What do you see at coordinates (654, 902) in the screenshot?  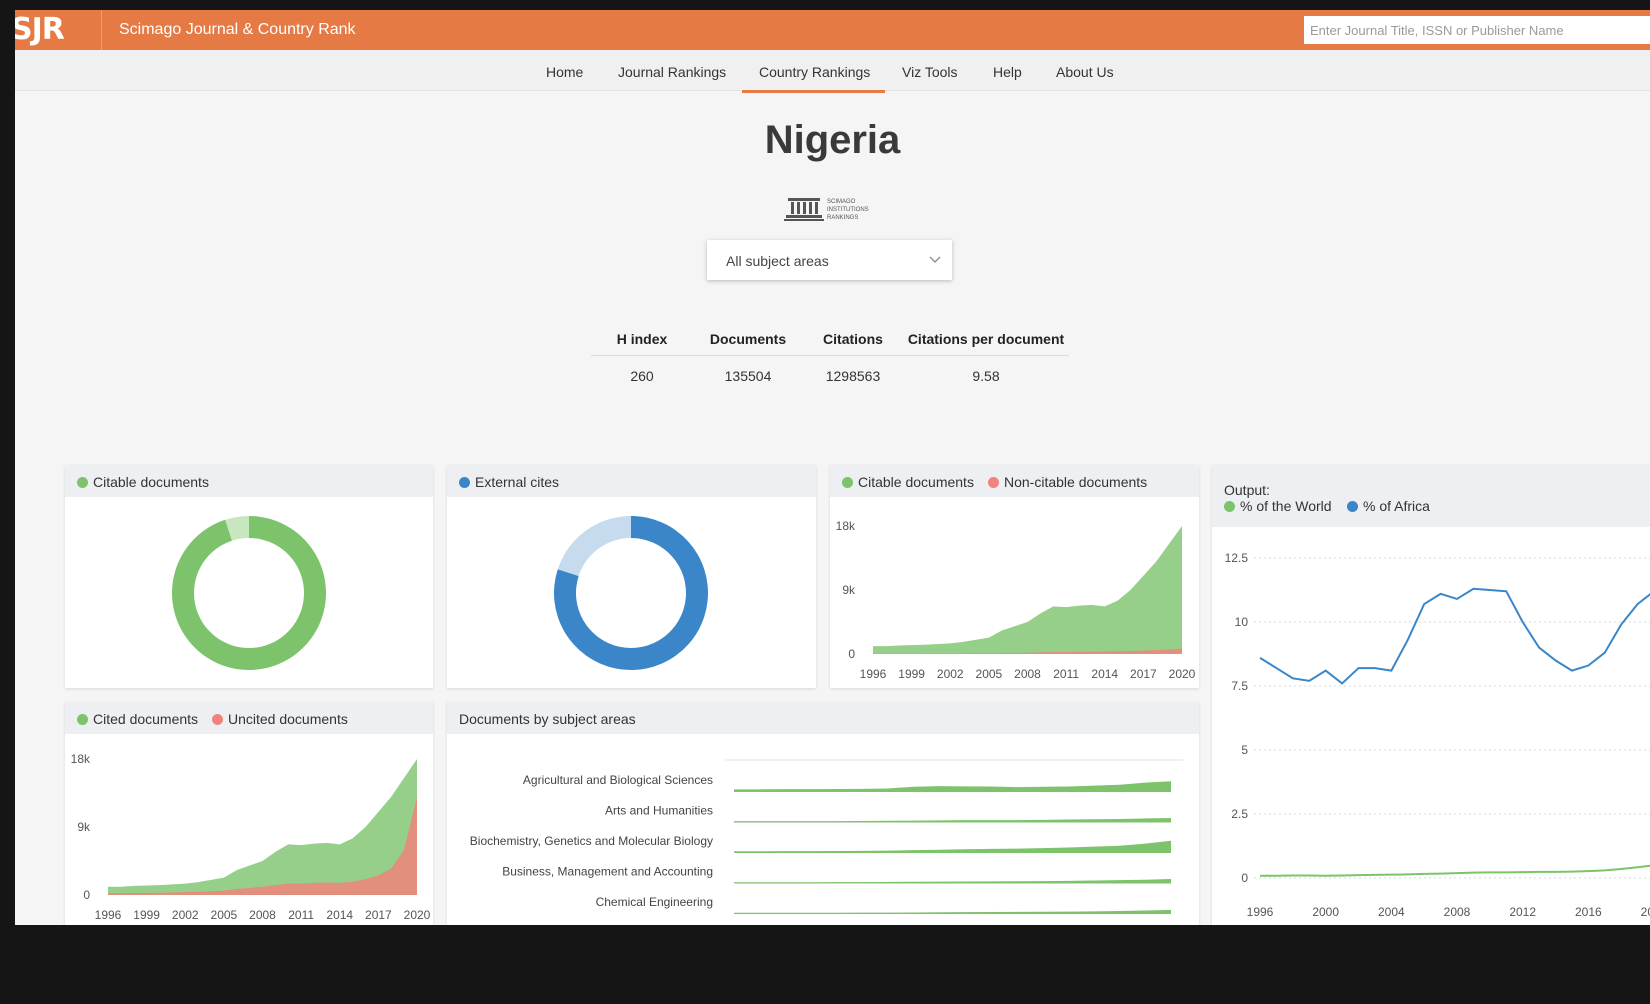 I see `subject-label: Chemical Engineering` at bounding box center [654, 902].